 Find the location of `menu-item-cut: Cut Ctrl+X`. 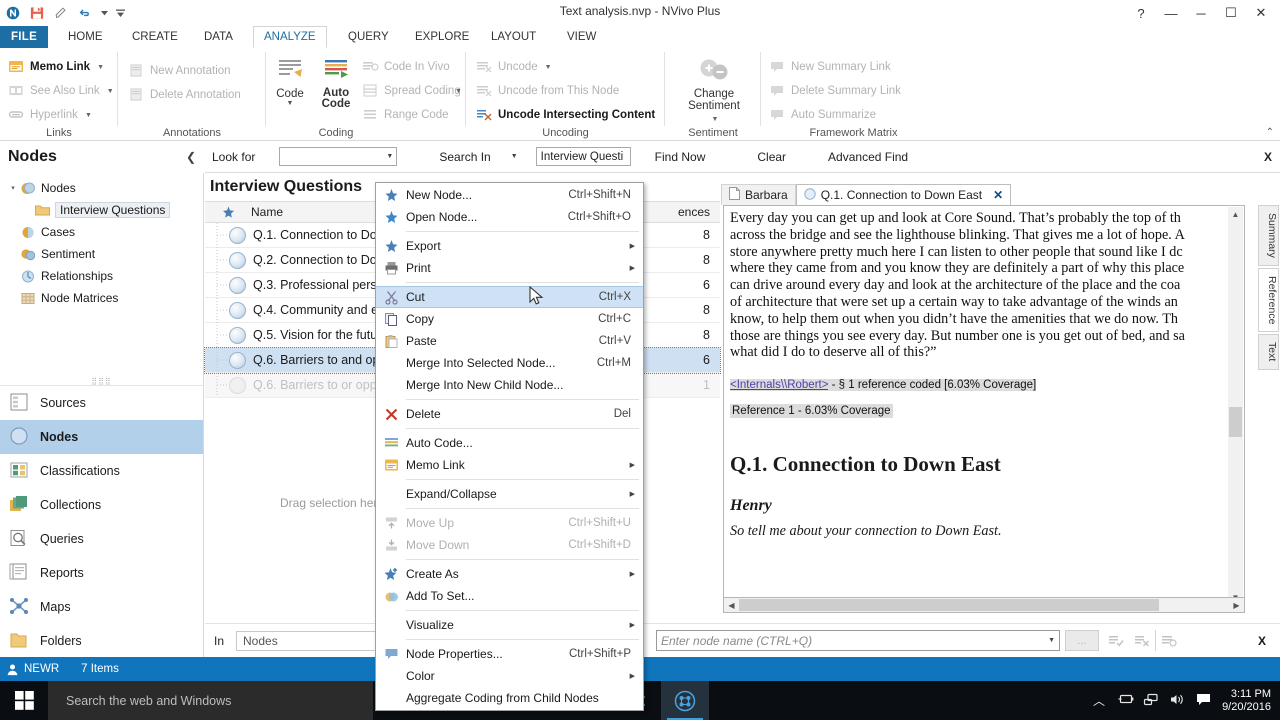

menu-item-cut: Cut Ctrl+X is located at coordinates (509, 297).